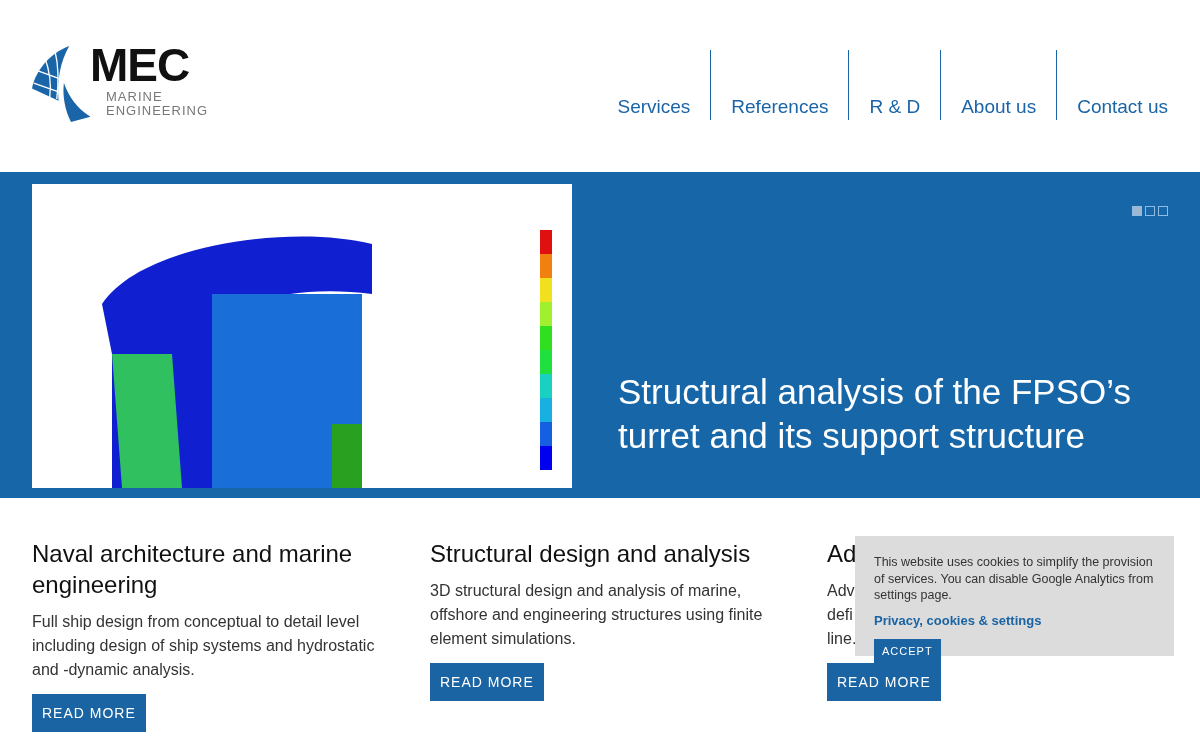 This screenshot has height=740, width=1200. I want to click on card-text: 3D structural design and analysis of marine, offshore and engineering structures using finite element simulations., so click(597, 615).